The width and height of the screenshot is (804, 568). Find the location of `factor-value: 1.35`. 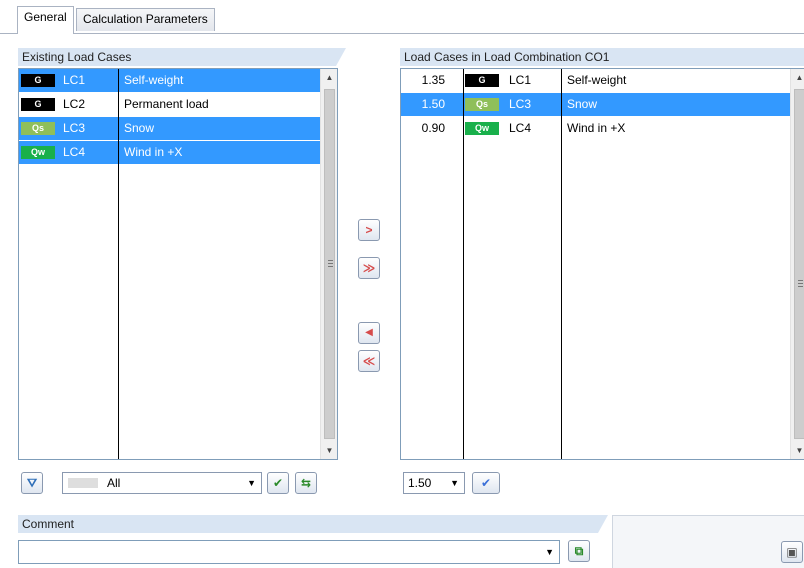

factor-value: 1.35 is located at coordinates (423, 80).